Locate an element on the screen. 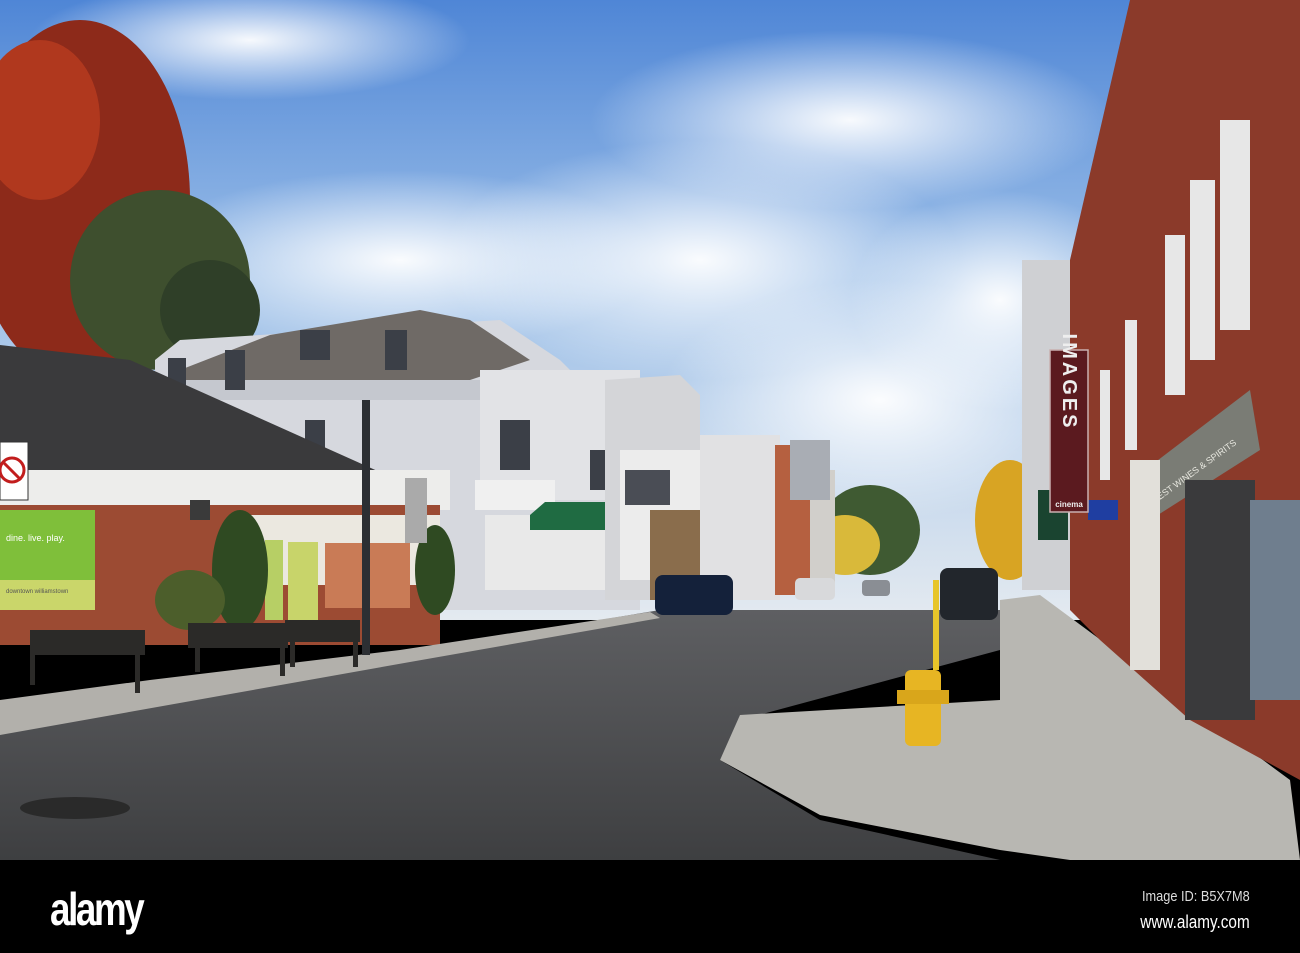  cinema-sign: IMAGES cinema is located at coordinates (1069, 423).